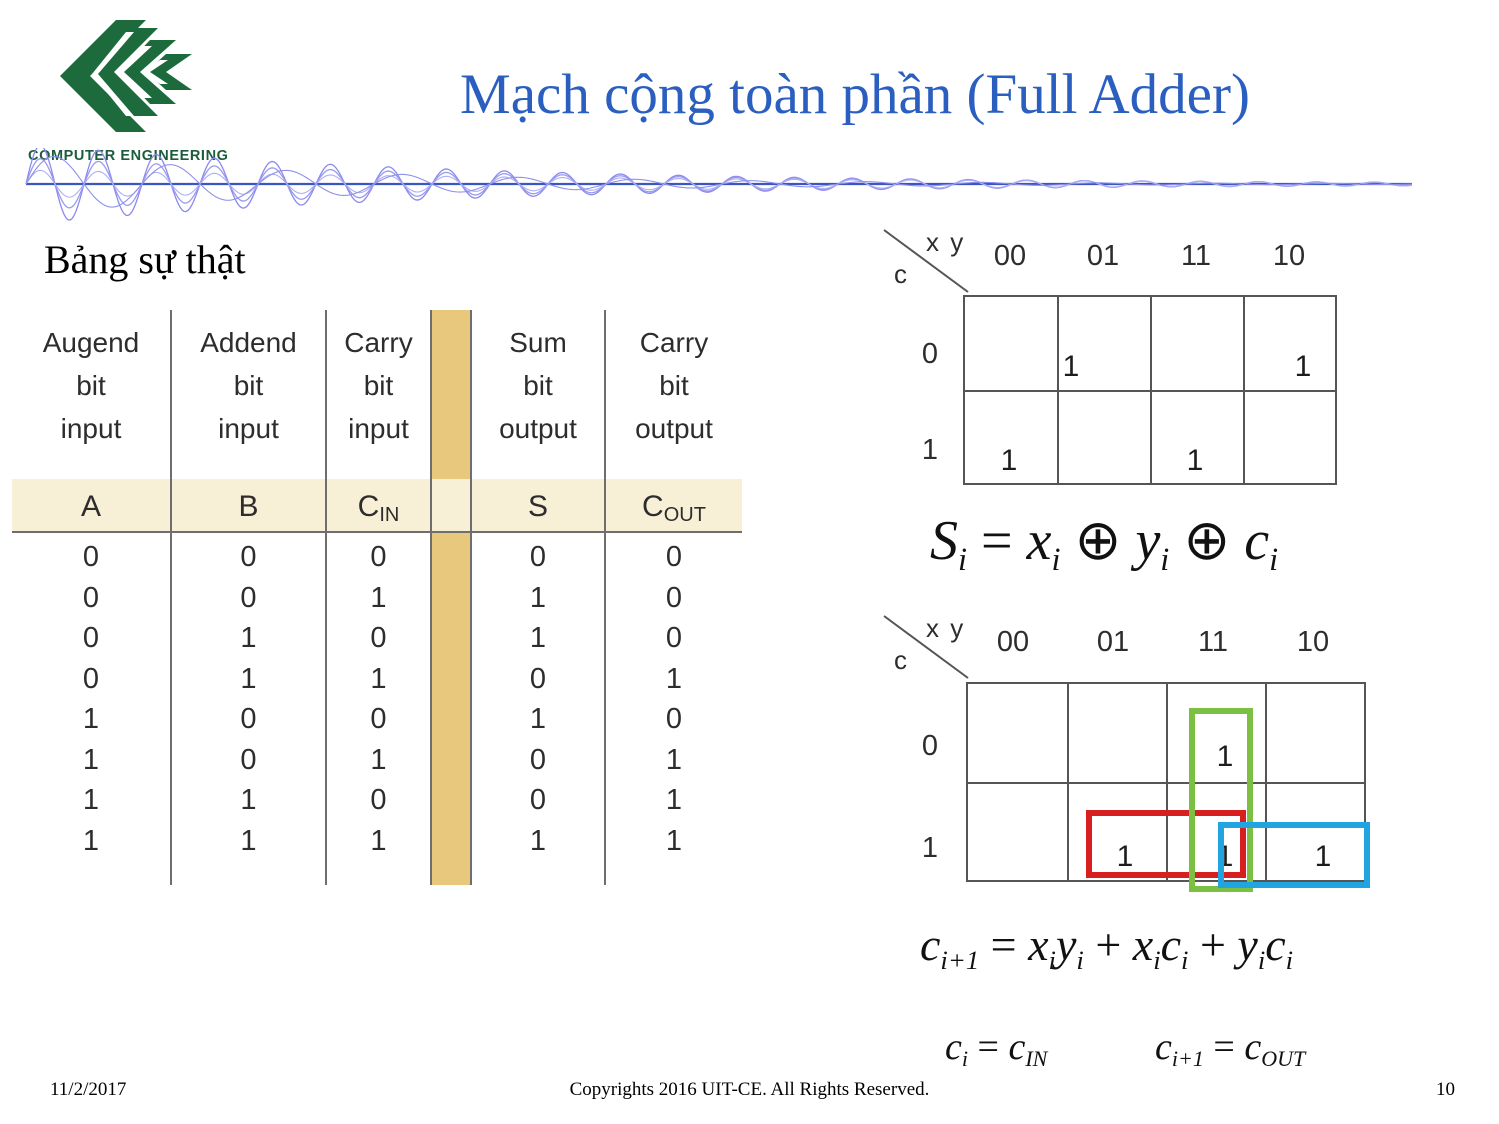 This screenshot has height=1124, width=1499. What do you see at coordinates (1107, 947) in the screenshot?
I see `equation-carry-out: ci+1 = xiyi + xici + yici` at bounding box center [1107, 947].